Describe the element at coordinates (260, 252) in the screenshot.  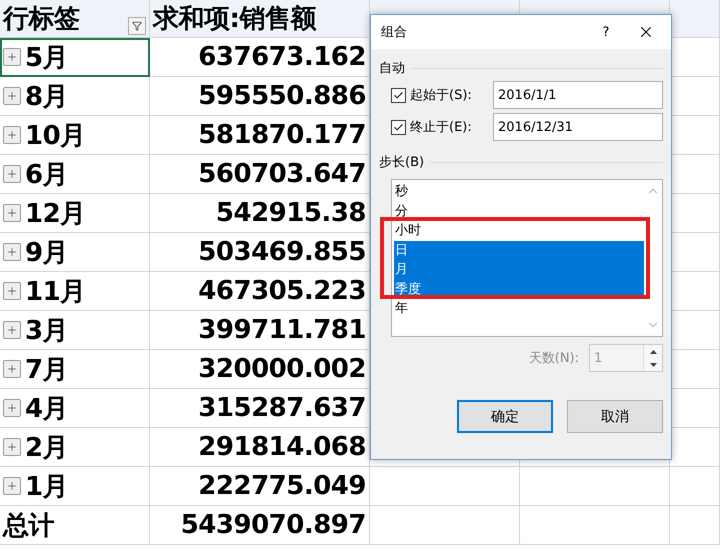
I see `value-cell: 503469.855` at that location.